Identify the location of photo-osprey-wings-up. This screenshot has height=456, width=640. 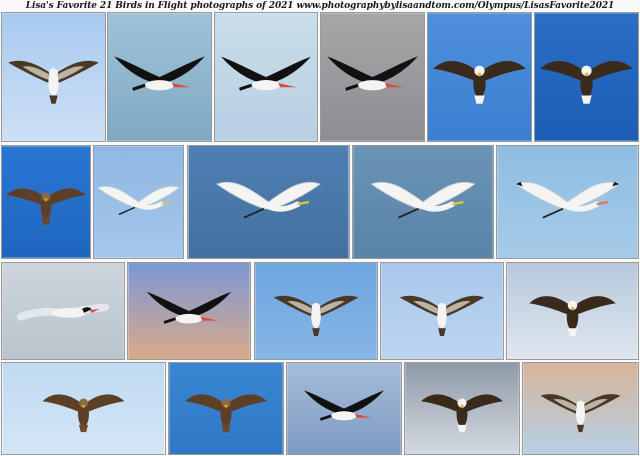
(316, 311).